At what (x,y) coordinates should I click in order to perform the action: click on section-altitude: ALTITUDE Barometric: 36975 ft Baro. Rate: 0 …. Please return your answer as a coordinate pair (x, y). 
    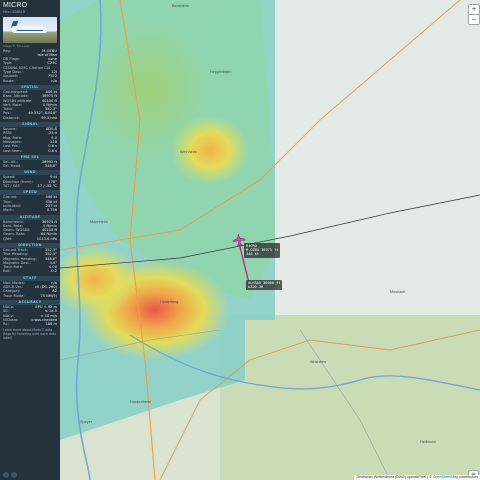
    Looking at the image, I should click on (30, 227).